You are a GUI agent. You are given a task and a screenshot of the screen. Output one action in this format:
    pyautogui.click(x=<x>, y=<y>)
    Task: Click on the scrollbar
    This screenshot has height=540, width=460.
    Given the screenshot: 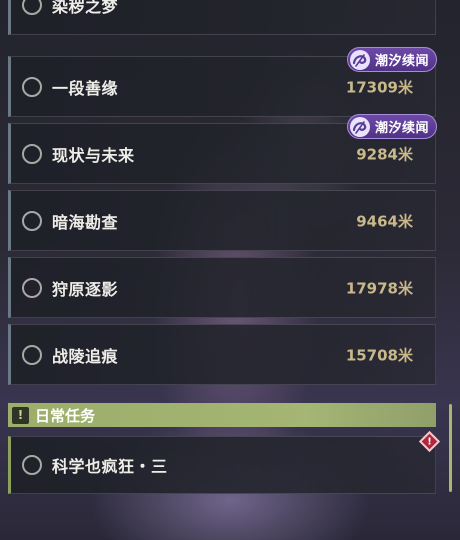 What is the action you would take?
    pyautogui.click(x=450, y=448)
    